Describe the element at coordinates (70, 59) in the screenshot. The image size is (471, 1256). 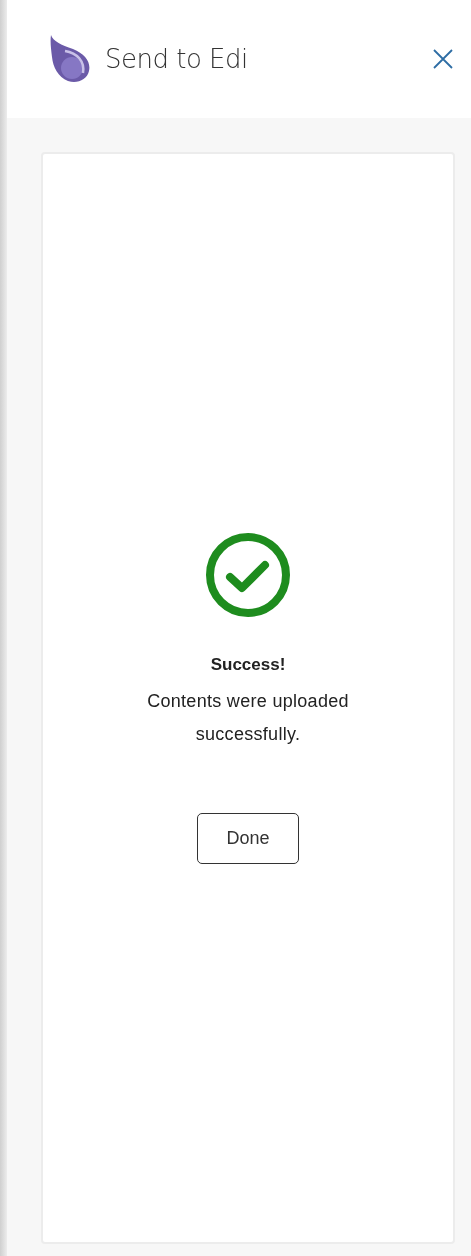
I see `drop-logo-icon` at that location.